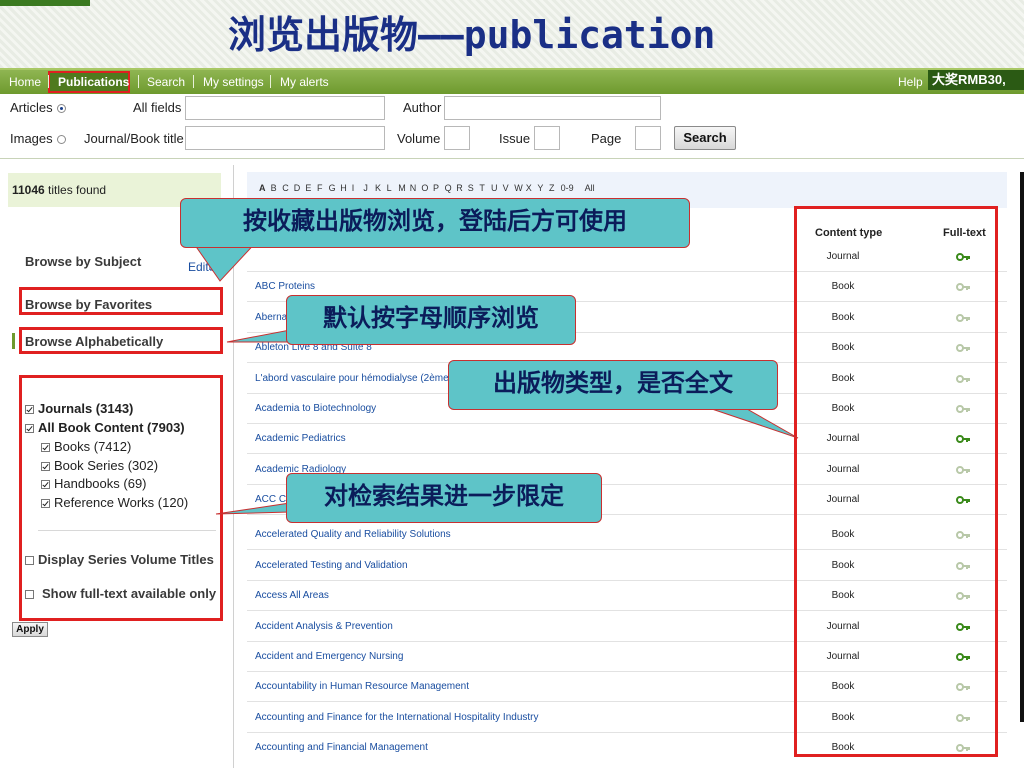 The width and height of the screenshot is (1024, 768). Describe the element at coordinates (86, 446) in the screenshot. I see `filter-books: Books (7412)` at that location.